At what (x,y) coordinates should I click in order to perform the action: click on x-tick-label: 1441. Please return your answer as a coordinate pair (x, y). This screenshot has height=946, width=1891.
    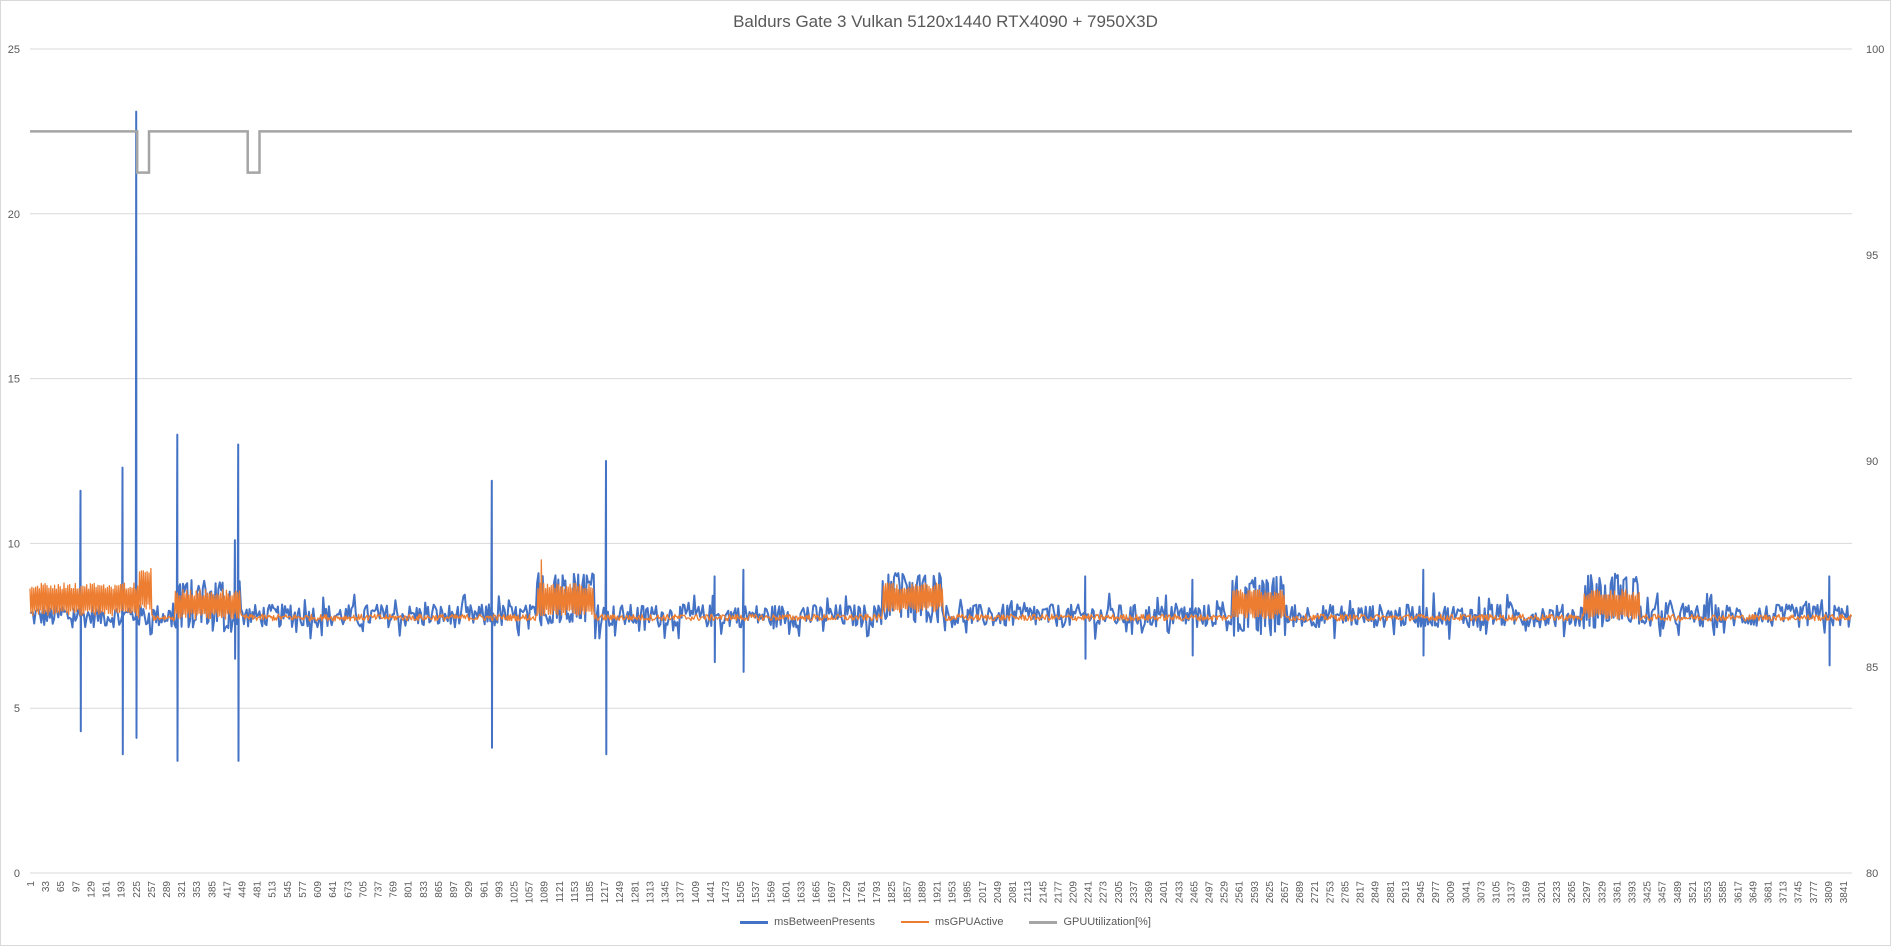
    Looking at the image, I should click on (711, 892).